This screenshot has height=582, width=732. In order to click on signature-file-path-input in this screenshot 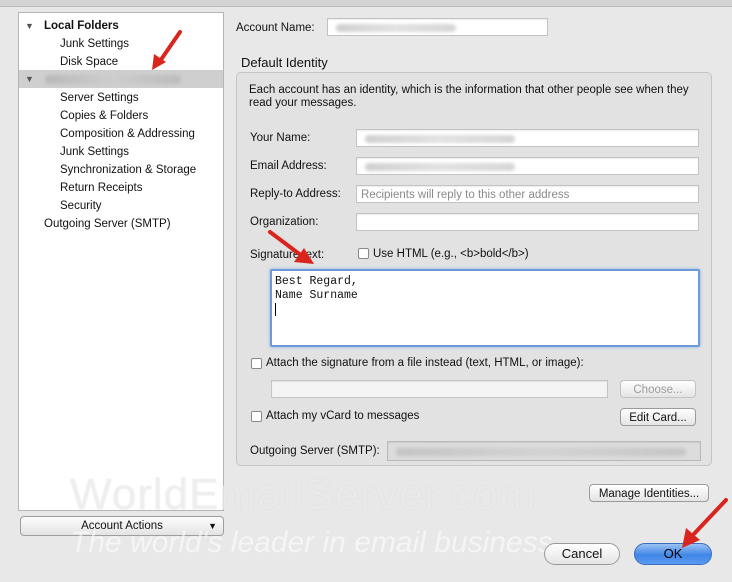, I will do `click(439, 389)`.